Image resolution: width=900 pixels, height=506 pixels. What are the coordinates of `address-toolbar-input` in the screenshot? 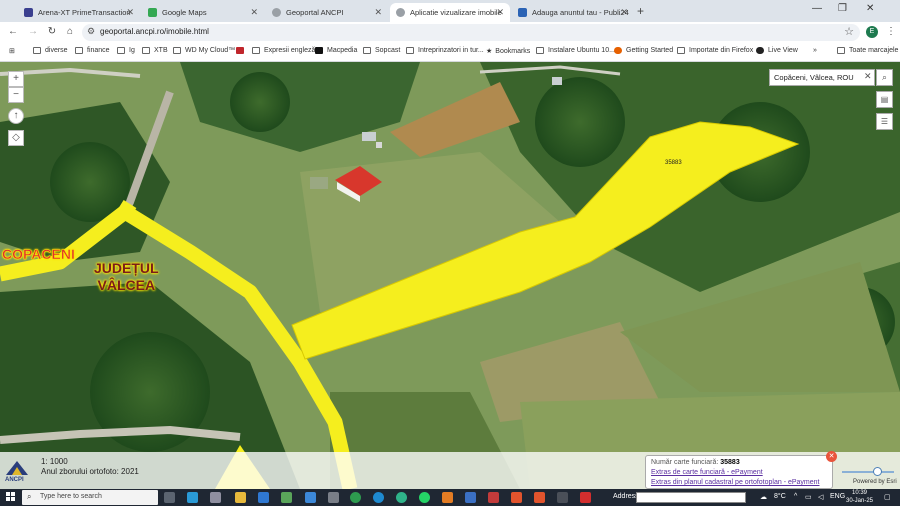 It's located at (691, 497).